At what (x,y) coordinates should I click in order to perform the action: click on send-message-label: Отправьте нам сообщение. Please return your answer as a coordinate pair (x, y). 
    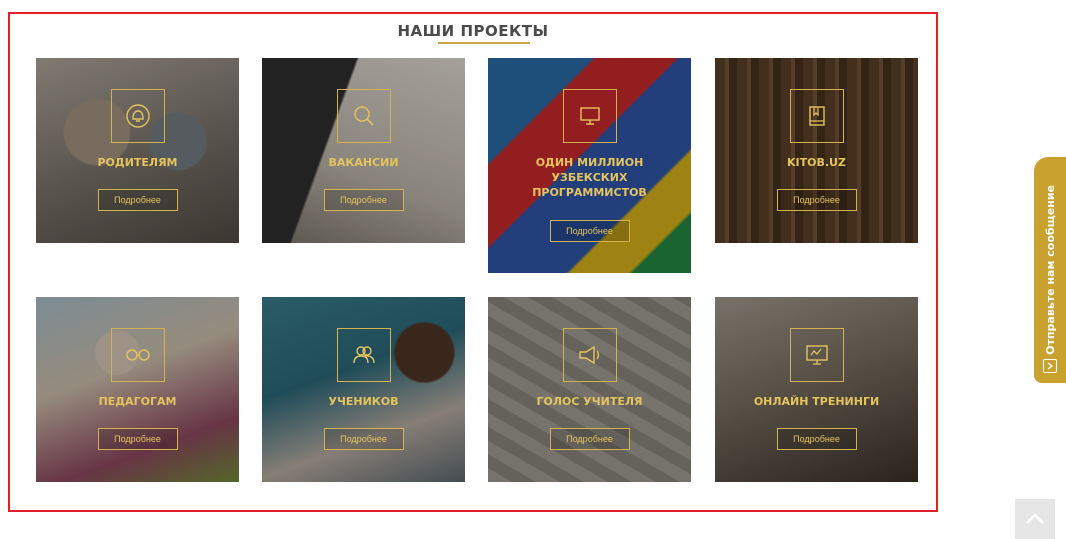
    Looking at the image, I should click on (1050, 270).